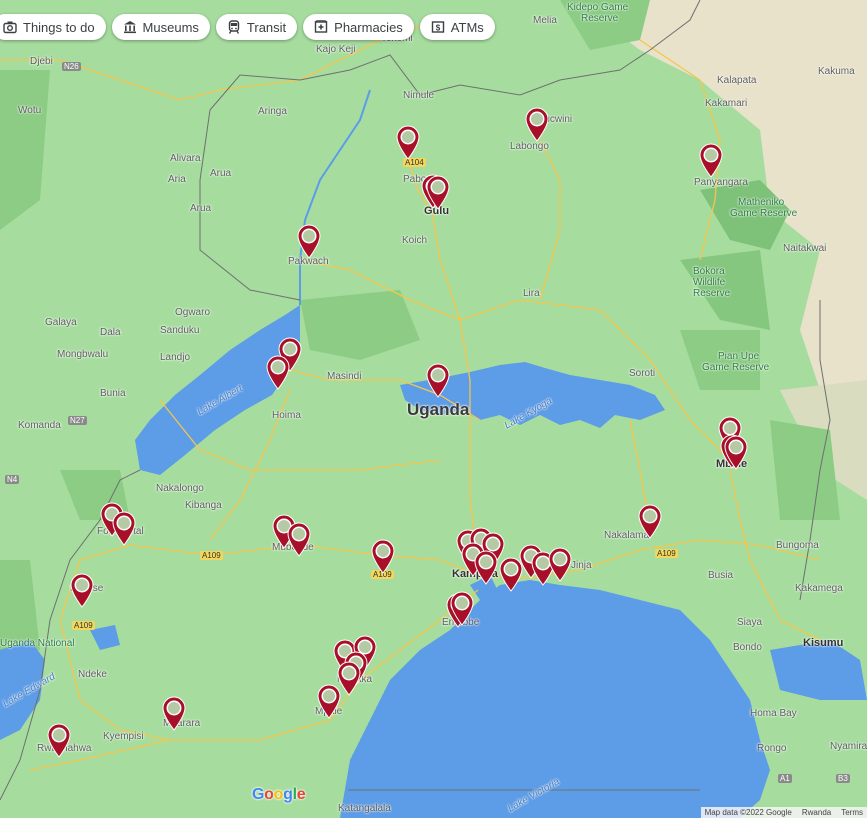 Image resolution: width=867 pixels, height=818 pixels. I want to click on place-label: Wotu, so click(30, 110).